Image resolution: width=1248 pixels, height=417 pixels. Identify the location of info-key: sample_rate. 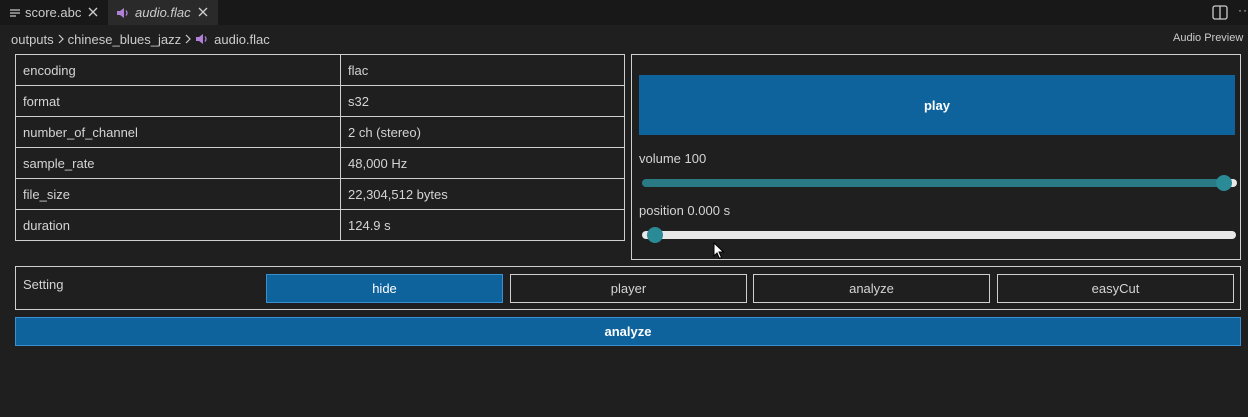
(178, 163).